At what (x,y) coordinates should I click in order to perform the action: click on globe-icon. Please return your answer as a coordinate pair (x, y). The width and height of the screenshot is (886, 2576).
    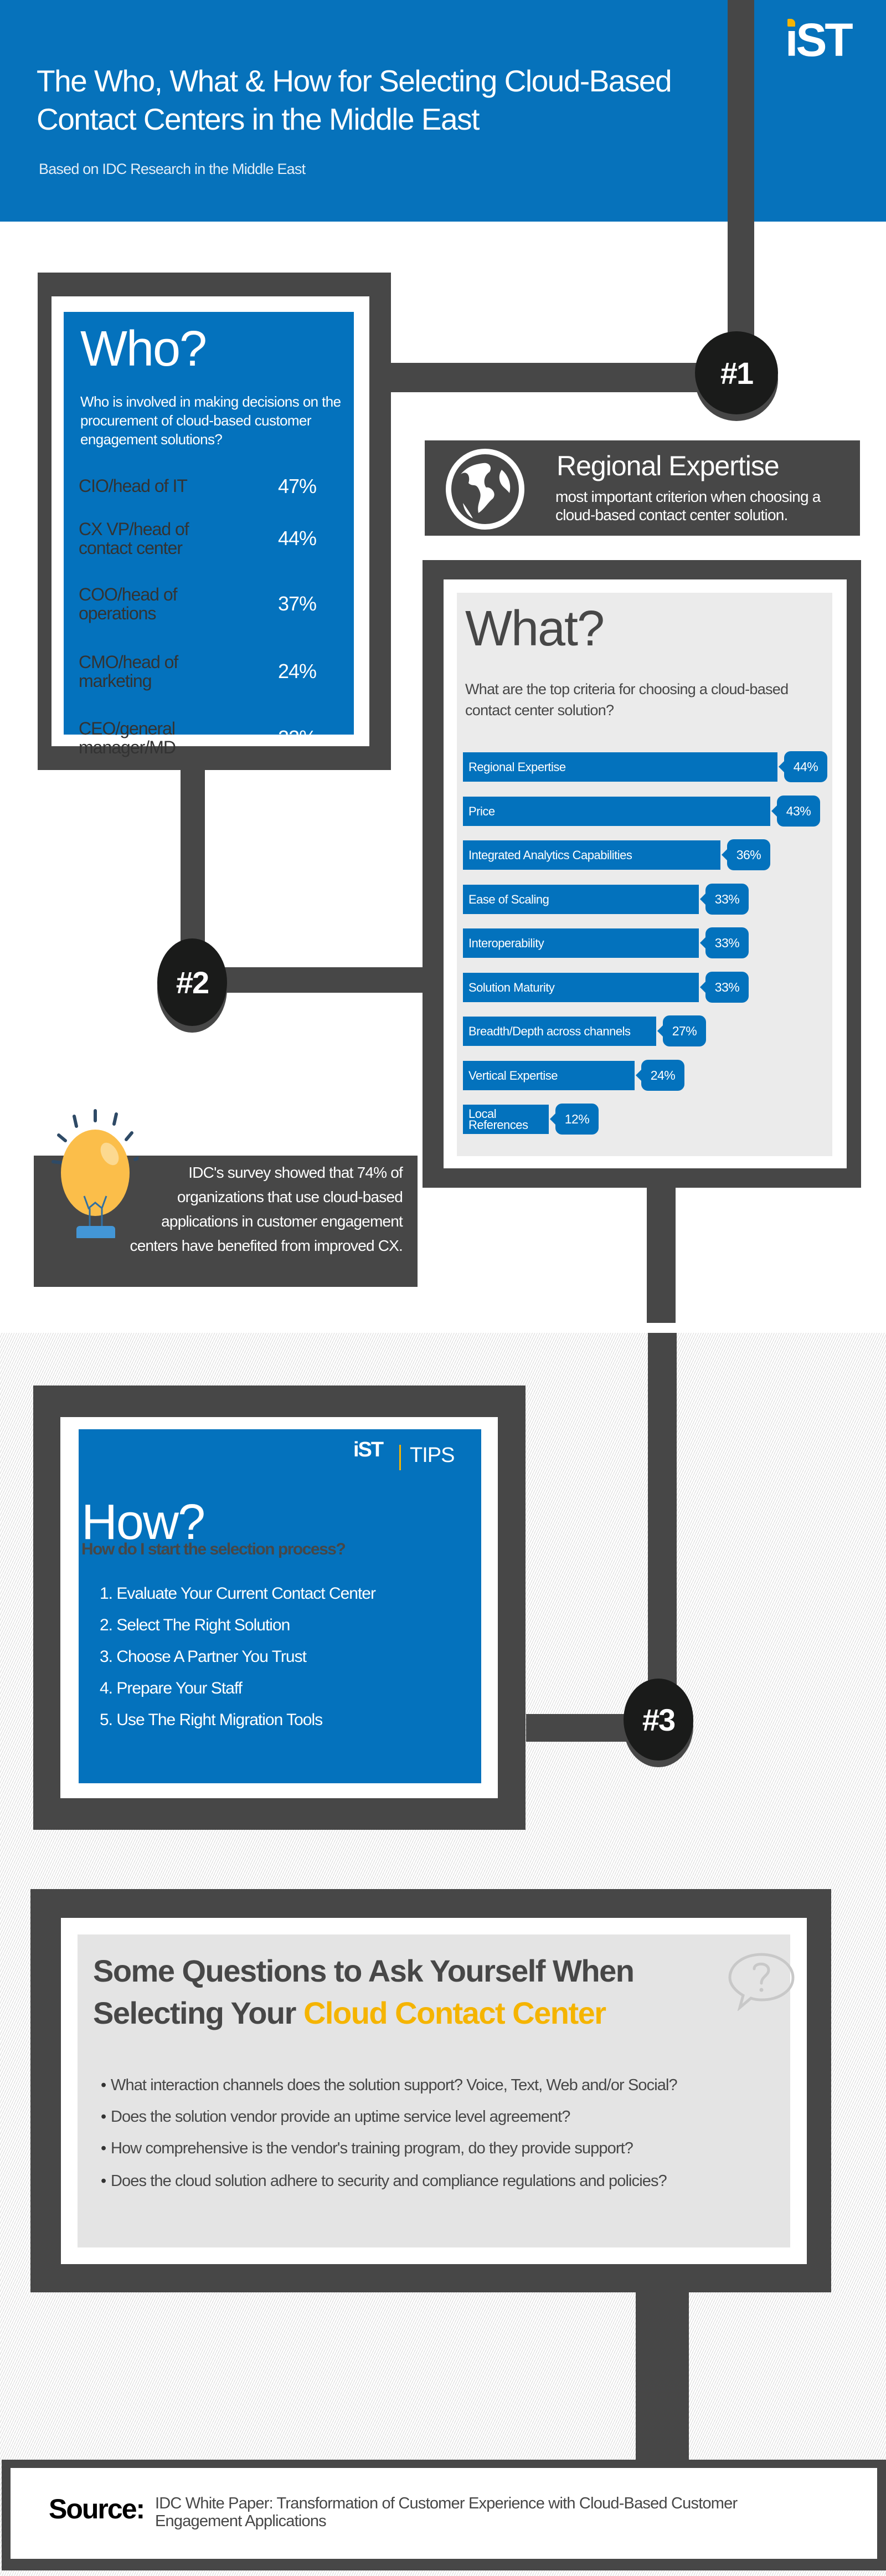
    Looking at the image, I should click on (485, 489).